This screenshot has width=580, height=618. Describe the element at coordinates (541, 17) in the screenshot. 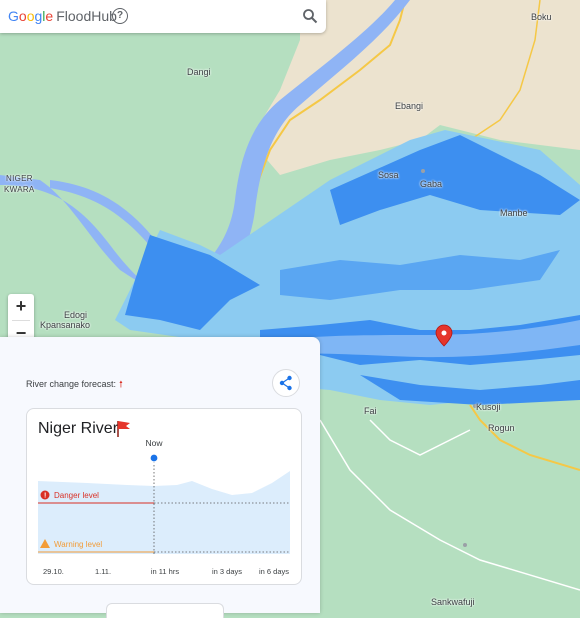

I see `place-label: Boku` at that location.